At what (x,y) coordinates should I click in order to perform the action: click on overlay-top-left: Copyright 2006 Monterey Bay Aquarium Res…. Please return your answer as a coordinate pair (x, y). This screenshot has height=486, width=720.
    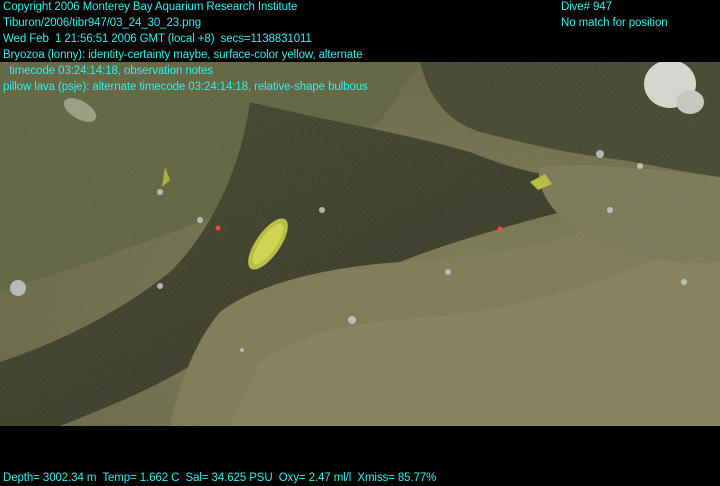
    Looking at the image, I should click on (185, 47).